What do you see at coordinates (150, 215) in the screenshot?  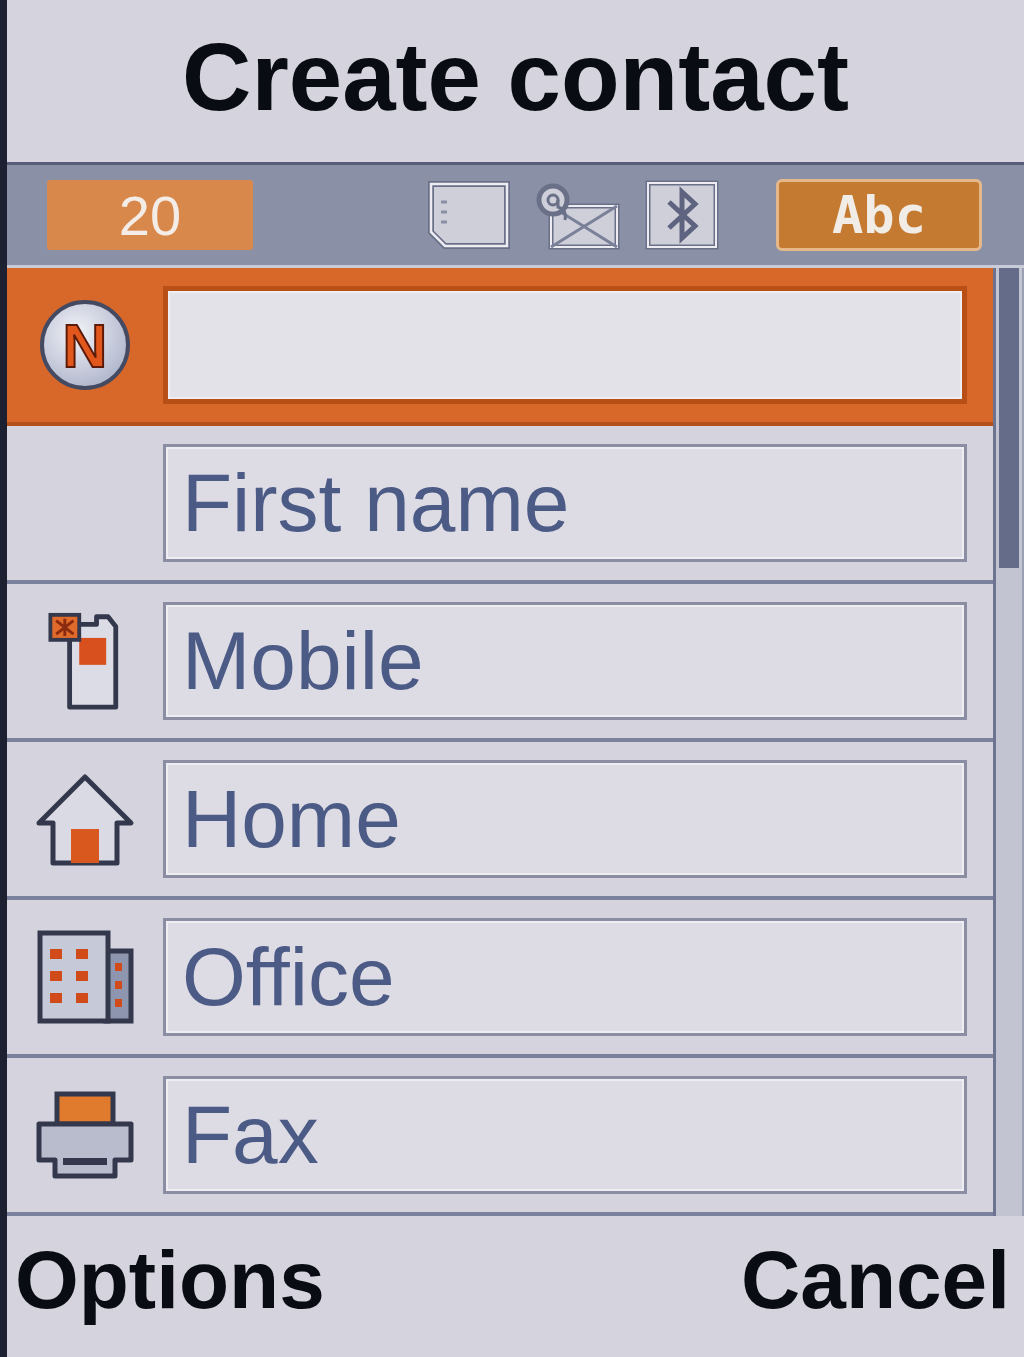 I see `character-counter: 20` at bounding box center [150, 215].